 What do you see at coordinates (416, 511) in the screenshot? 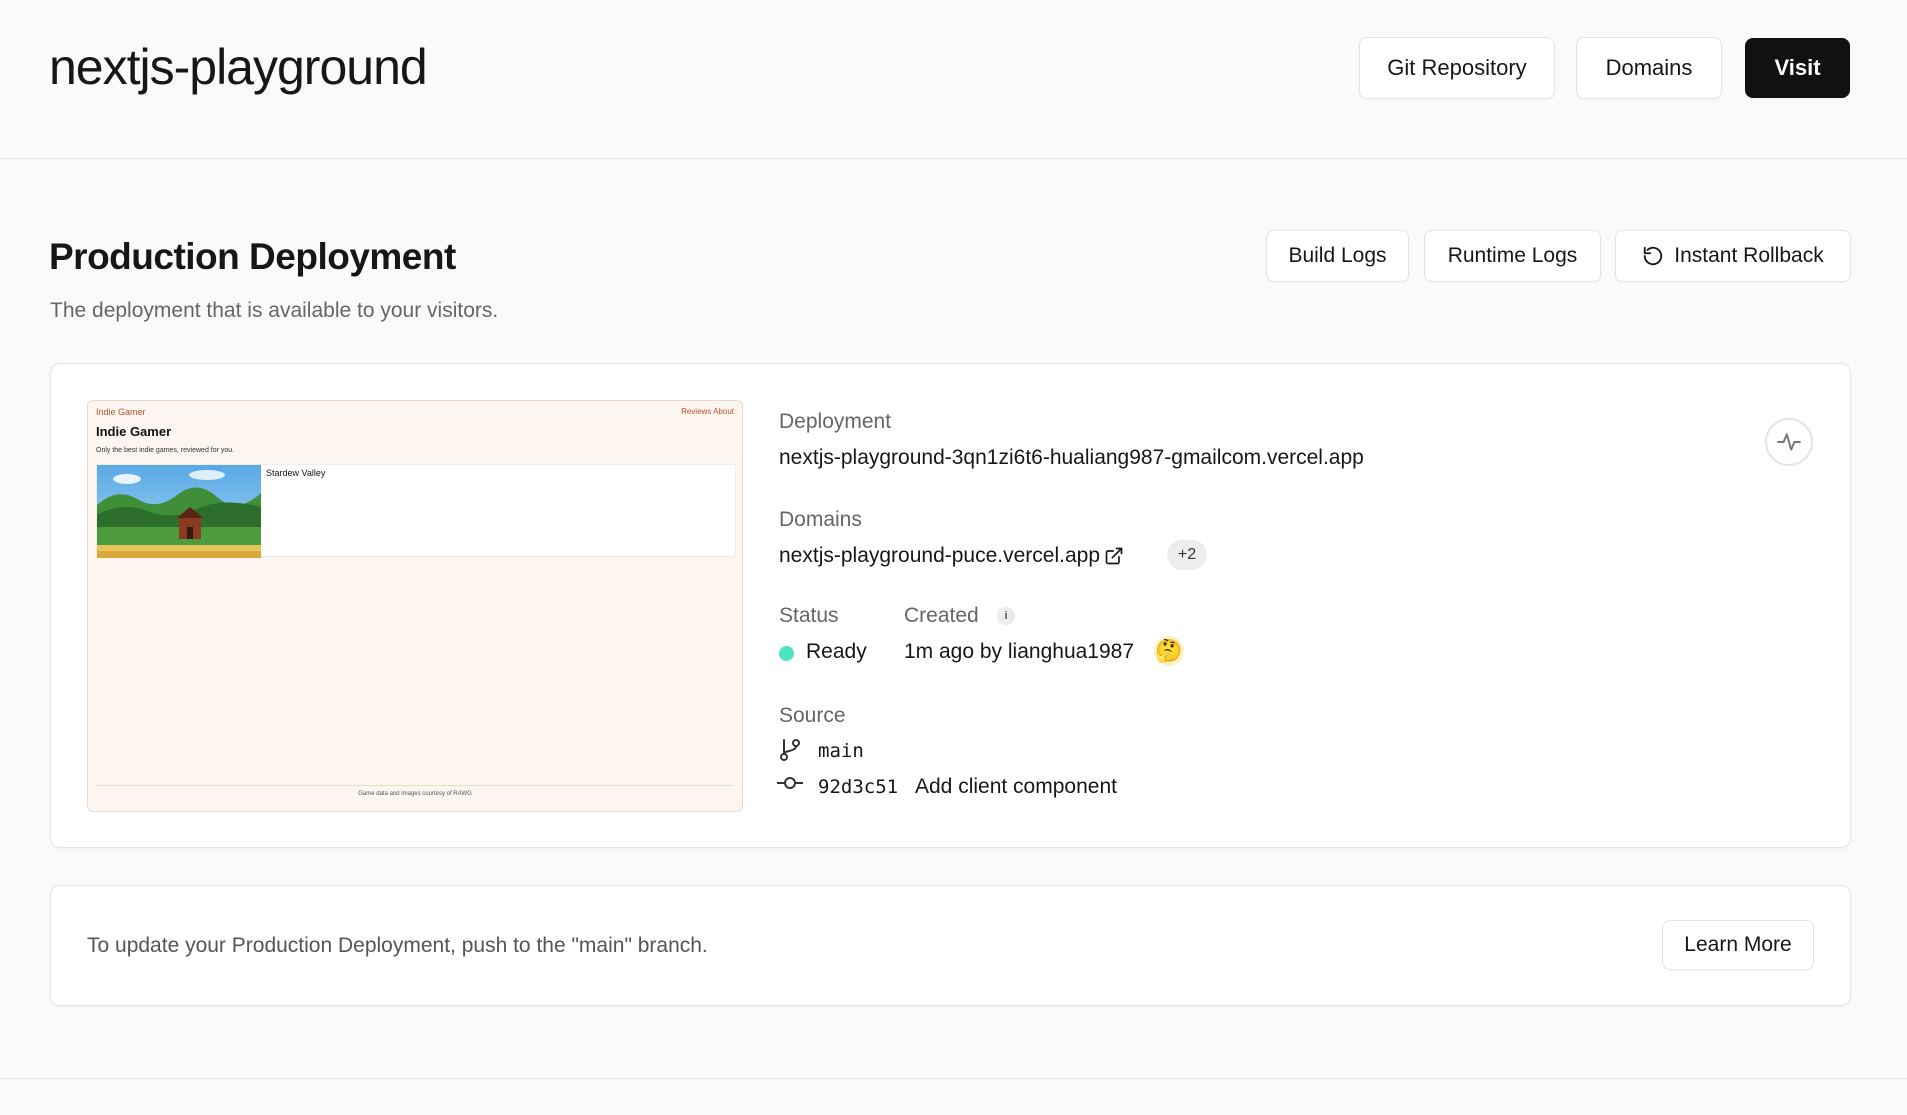
I see `preview-game-card: Stardew Valley` at bounding box center [416, 511].